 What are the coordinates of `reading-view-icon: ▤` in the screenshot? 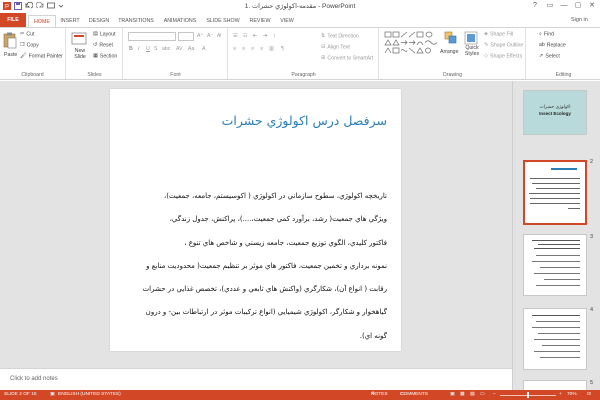 It's located at (472, 395).